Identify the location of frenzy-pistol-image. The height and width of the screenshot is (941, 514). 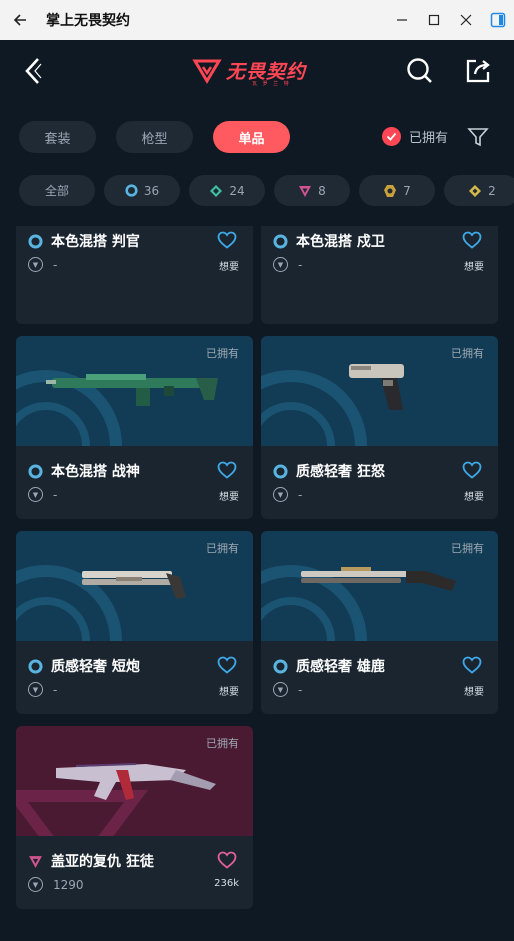
(376, 387).